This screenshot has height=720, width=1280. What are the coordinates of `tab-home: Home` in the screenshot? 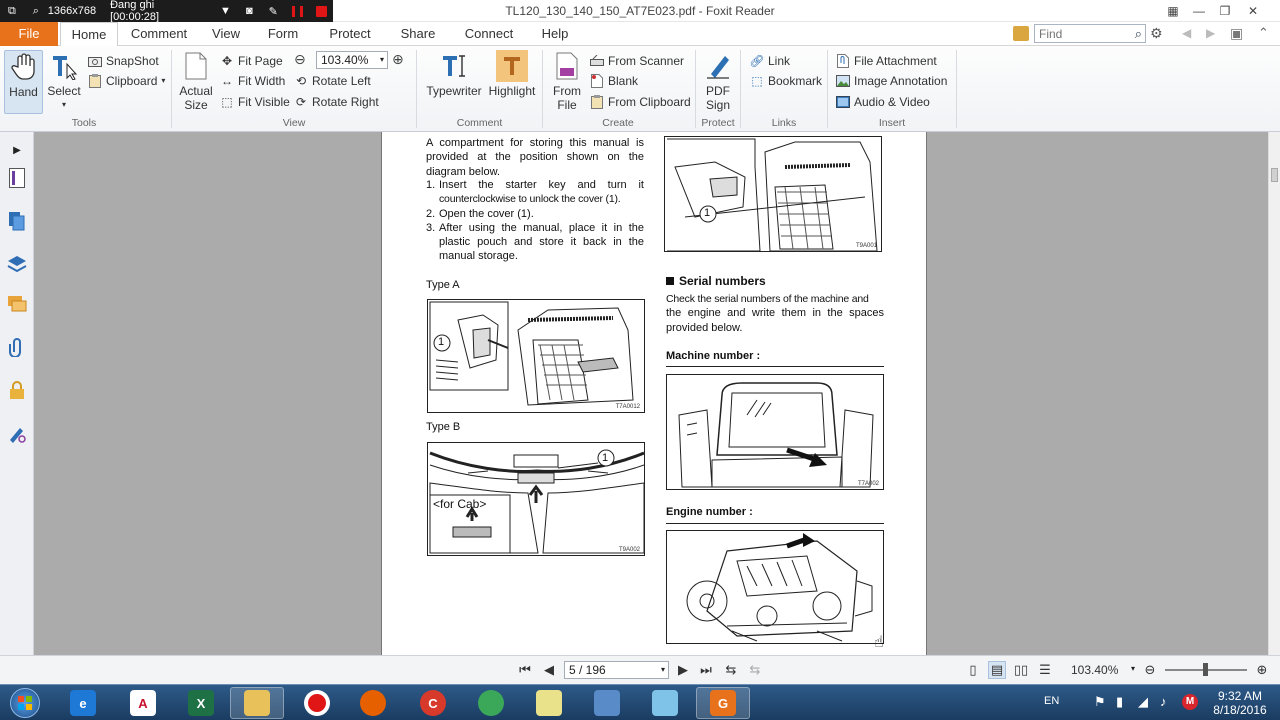 It's located at (89, 34).